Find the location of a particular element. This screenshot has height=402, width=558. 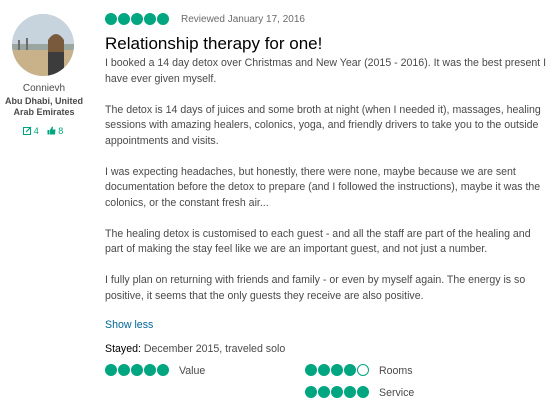

sub-rating-service: Service is located at coordinates (359, 392).